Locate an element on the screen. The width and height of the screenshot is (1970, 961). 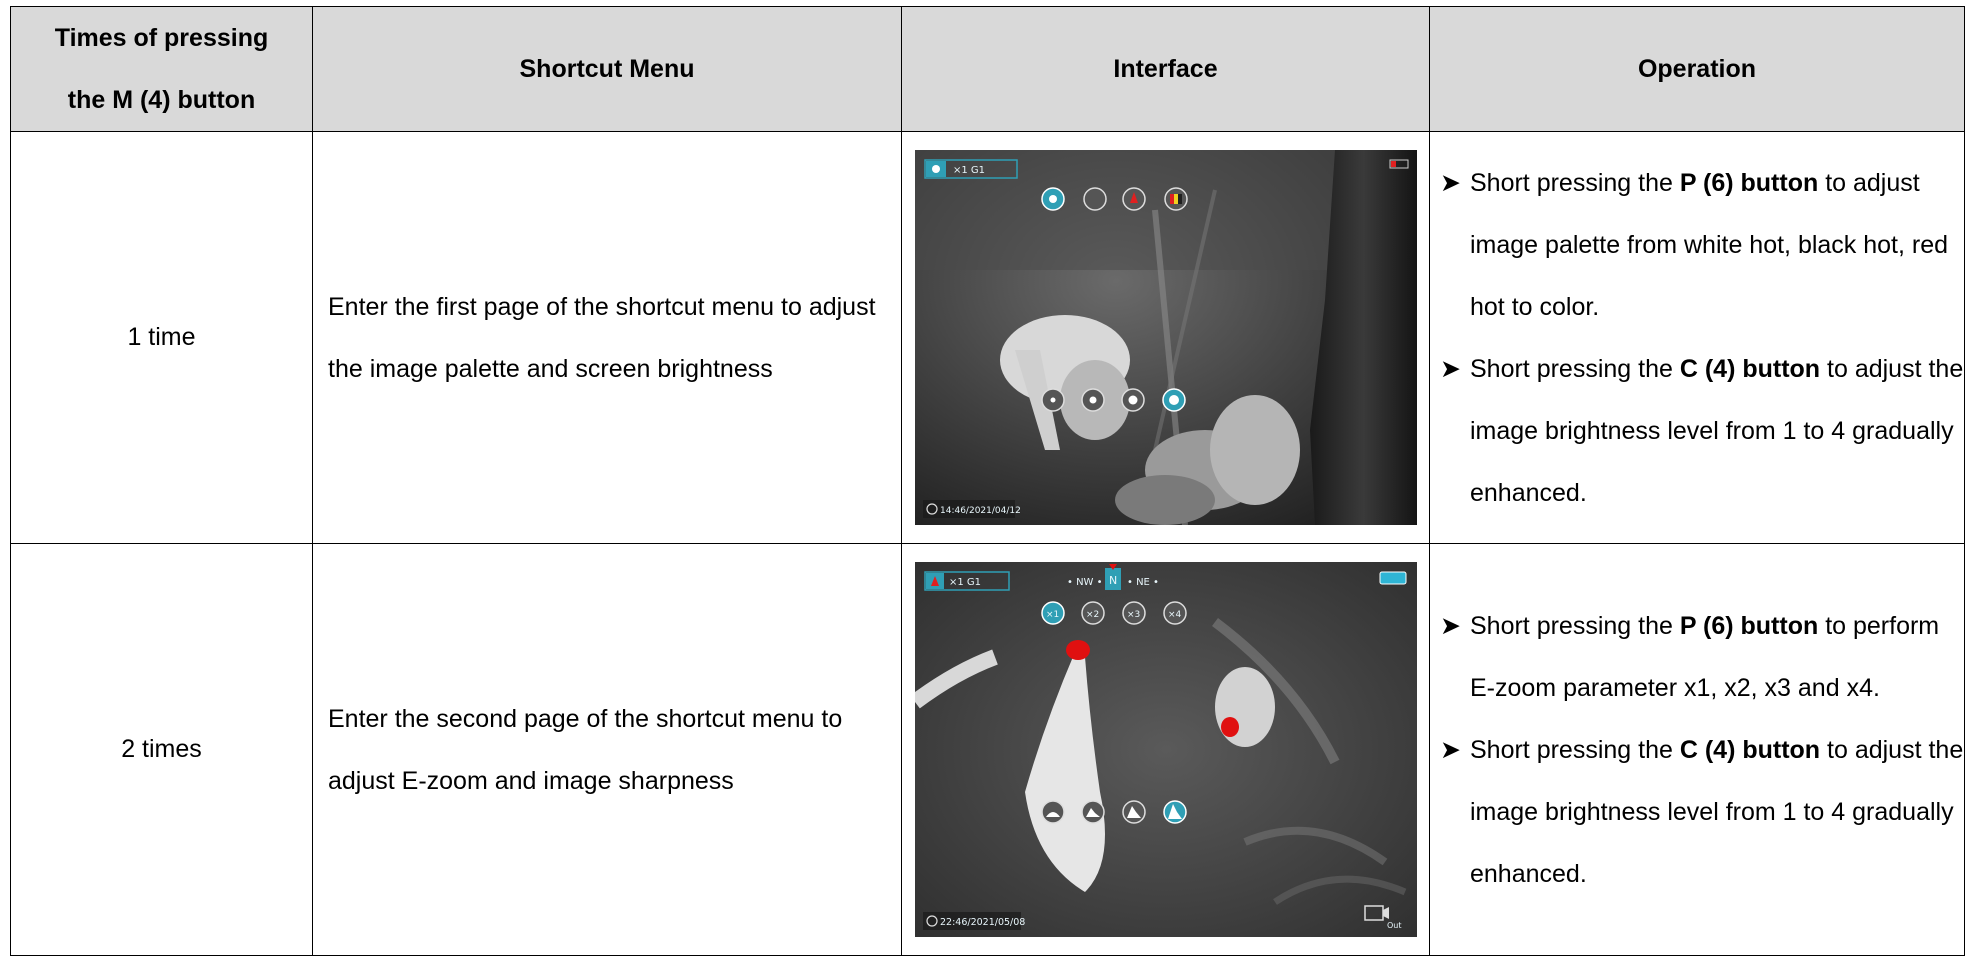
sharpness-level-1-icon is located at coordinates (1052, 812).